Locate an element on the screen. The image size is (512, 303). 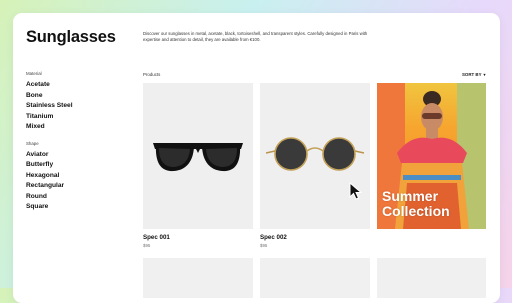
product-name: Spec 001 is located at coordinates (156, 237).